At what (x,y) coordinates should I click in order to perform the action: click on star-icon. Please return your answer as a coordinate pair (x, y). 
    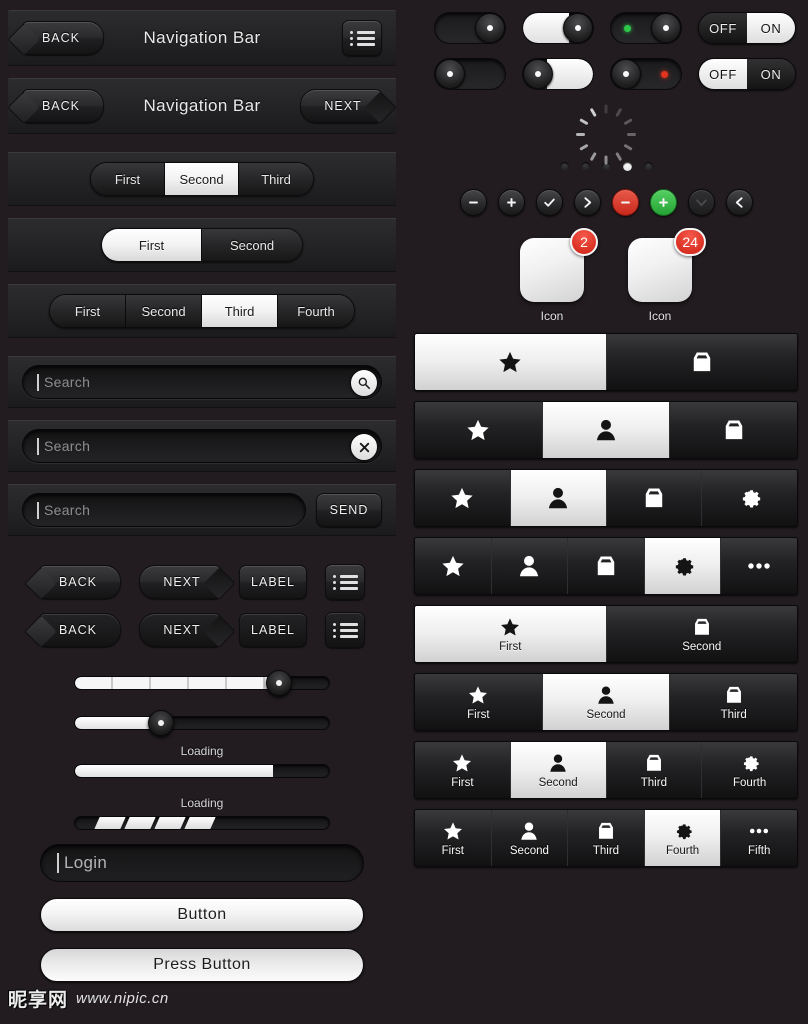
    Looking at the image, I should click on (462, 762).